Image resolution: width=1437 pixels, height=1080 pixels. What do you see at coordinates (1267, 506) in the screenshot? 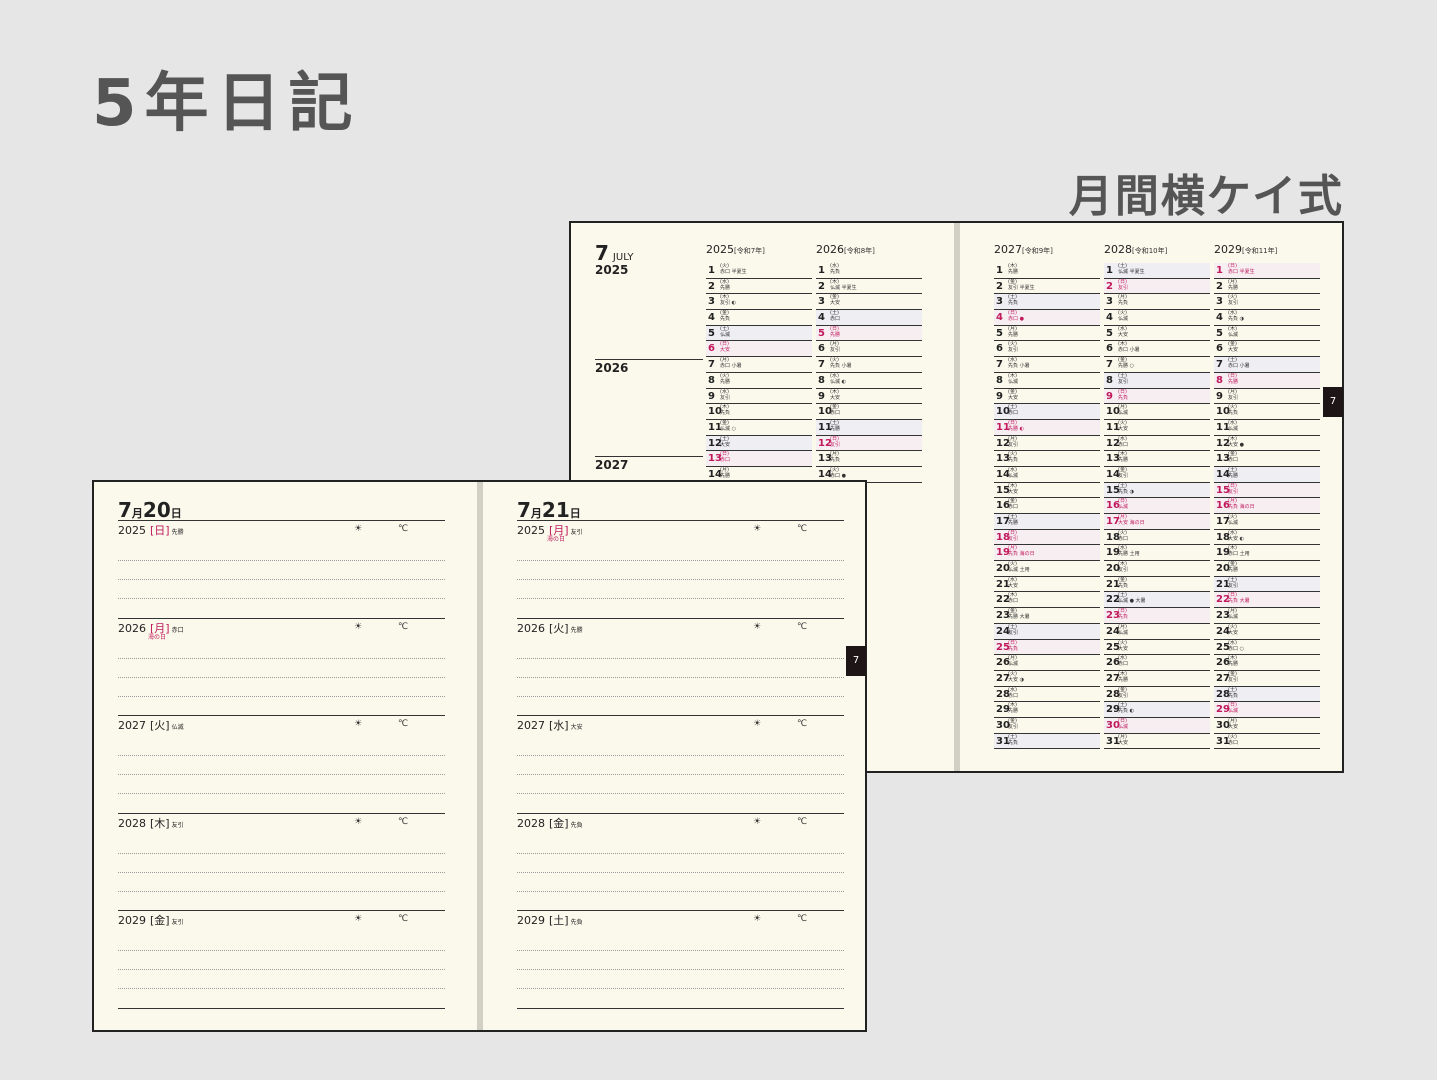
I see `day-row: 16 (月) 先負 海の日` at bounding box center [1267, 506].